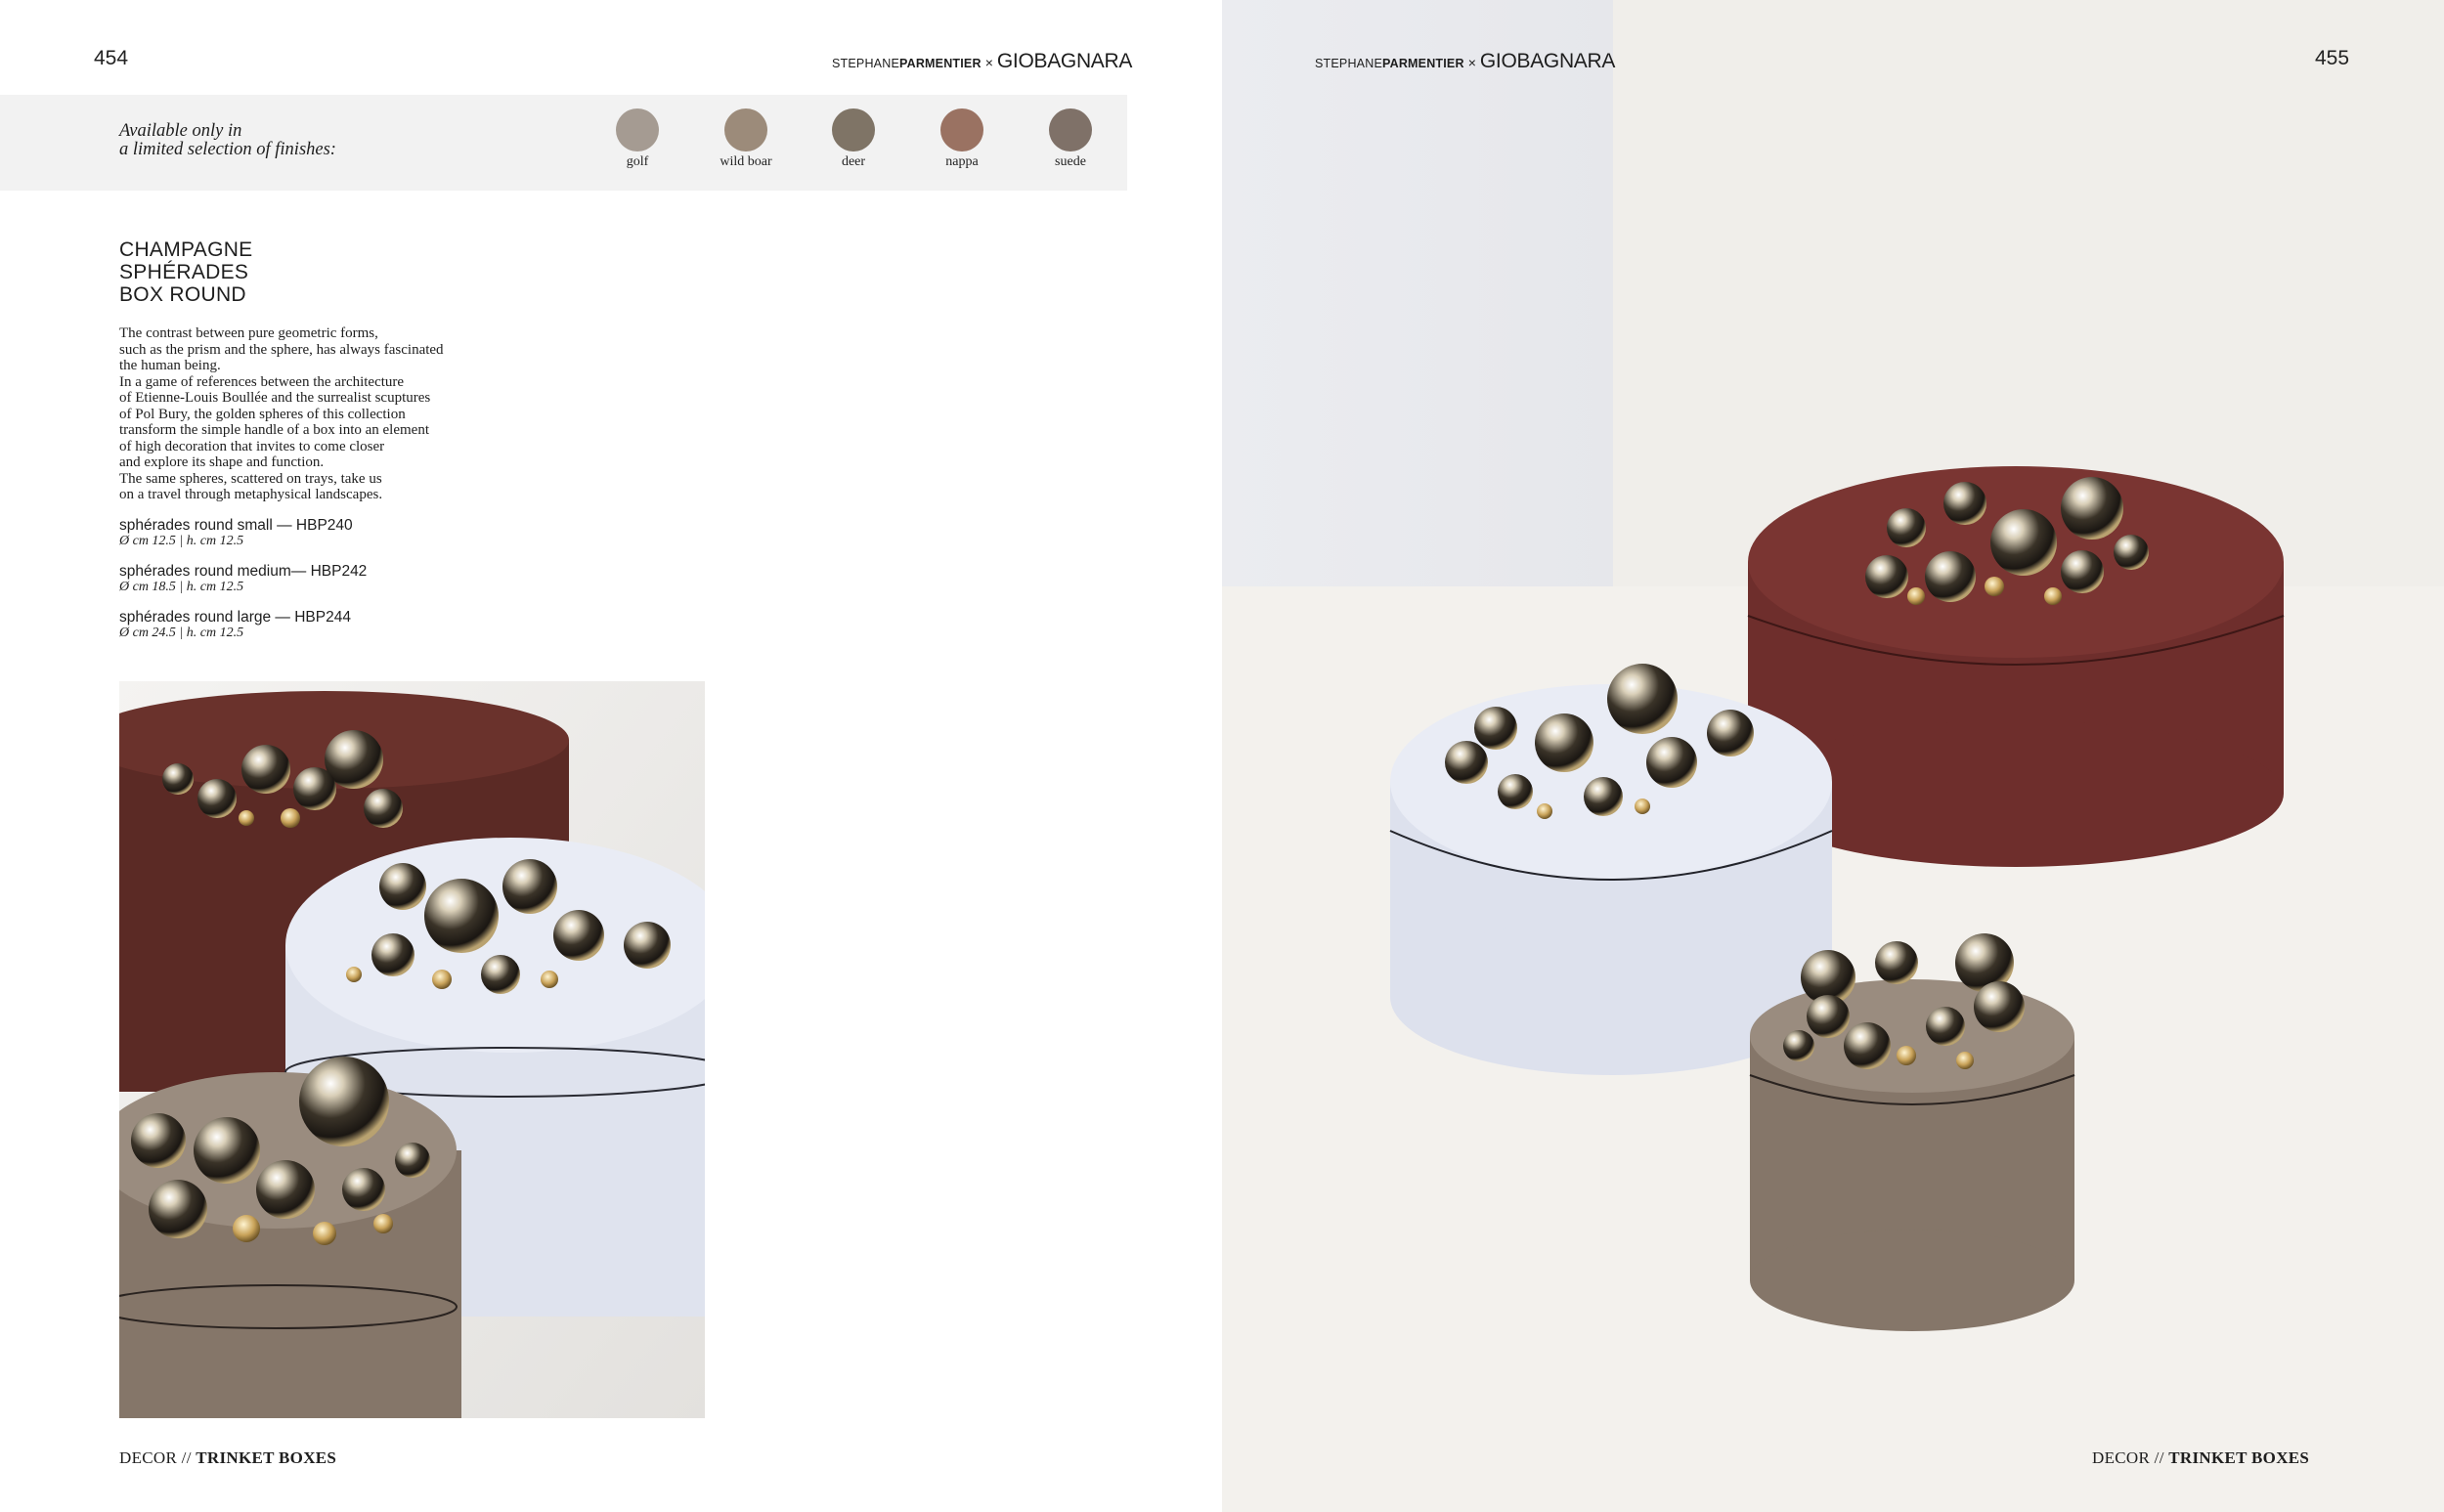 This screenshot has width=2444, height=1512. What do you see at coordinates (412, 1049) in the screenshot?
I see `product-detail-photo` at bounding box center [412, 1049].